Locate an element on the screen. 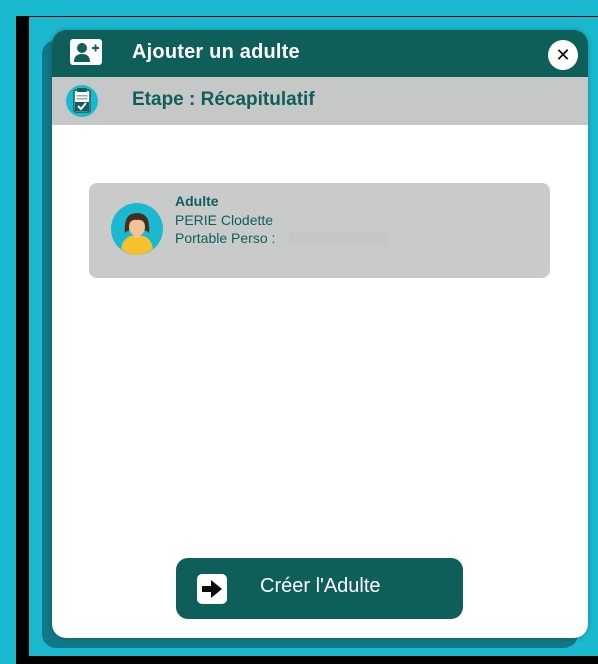 This screenshot has height=664, width=598. dialog-title: Ajouter un adulte is located at coordinates (216, 52).